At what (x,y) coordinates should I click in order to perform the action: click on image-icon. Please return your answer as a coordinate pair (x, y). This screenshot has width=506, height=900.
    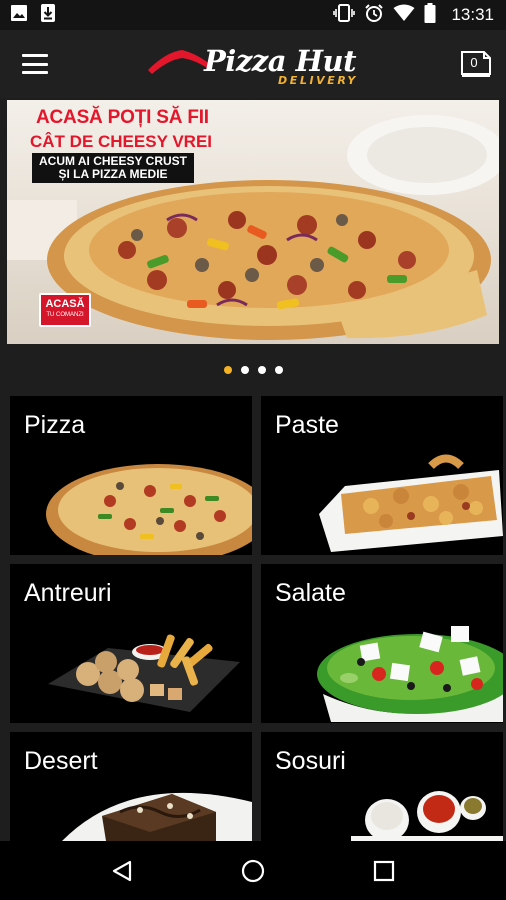
    Looking at the image, I should click on (19, 15).